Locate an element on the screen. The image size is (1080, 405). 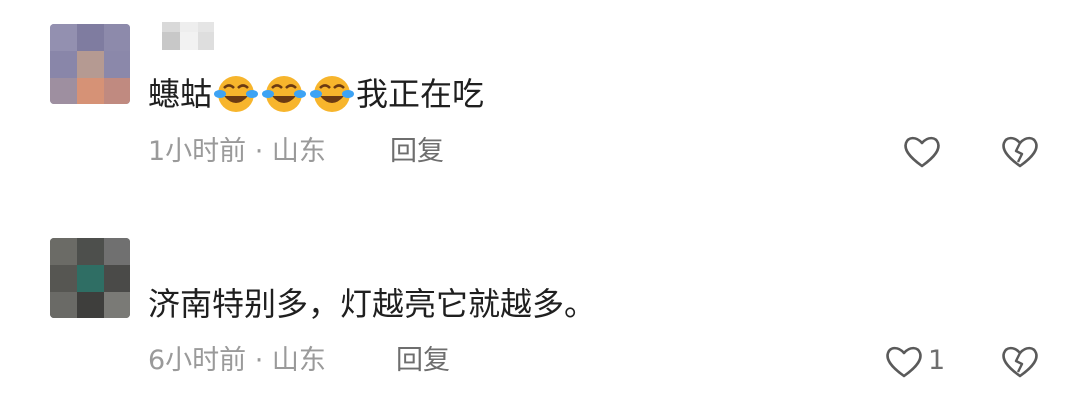
comment-meta: 6小时前 · 山东 is located at coordinates (237, 360).